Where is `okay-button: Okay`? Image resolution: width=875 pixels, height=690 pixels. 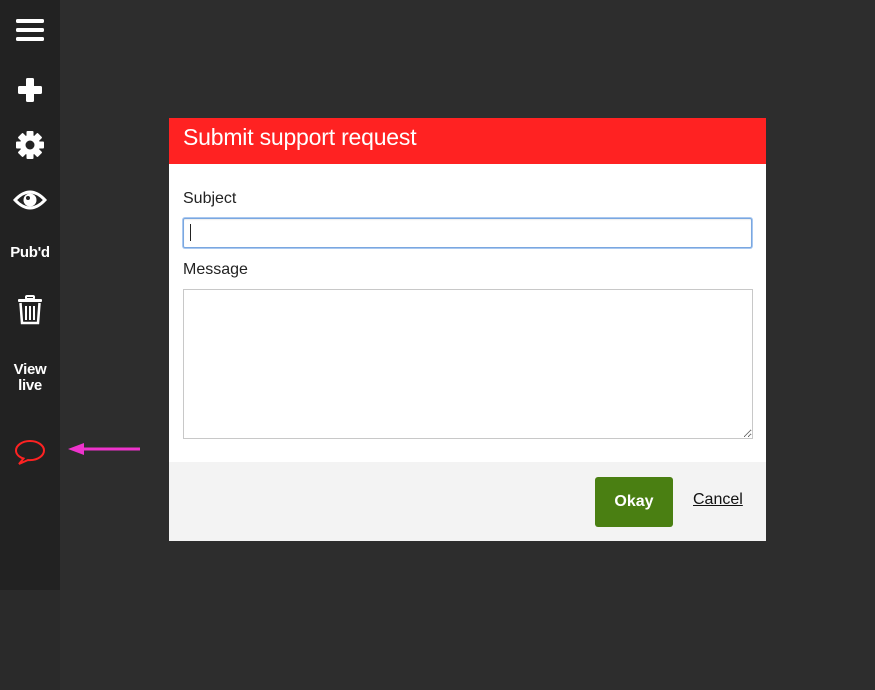 okay-button: Okay is located at coordinates (634, 502).